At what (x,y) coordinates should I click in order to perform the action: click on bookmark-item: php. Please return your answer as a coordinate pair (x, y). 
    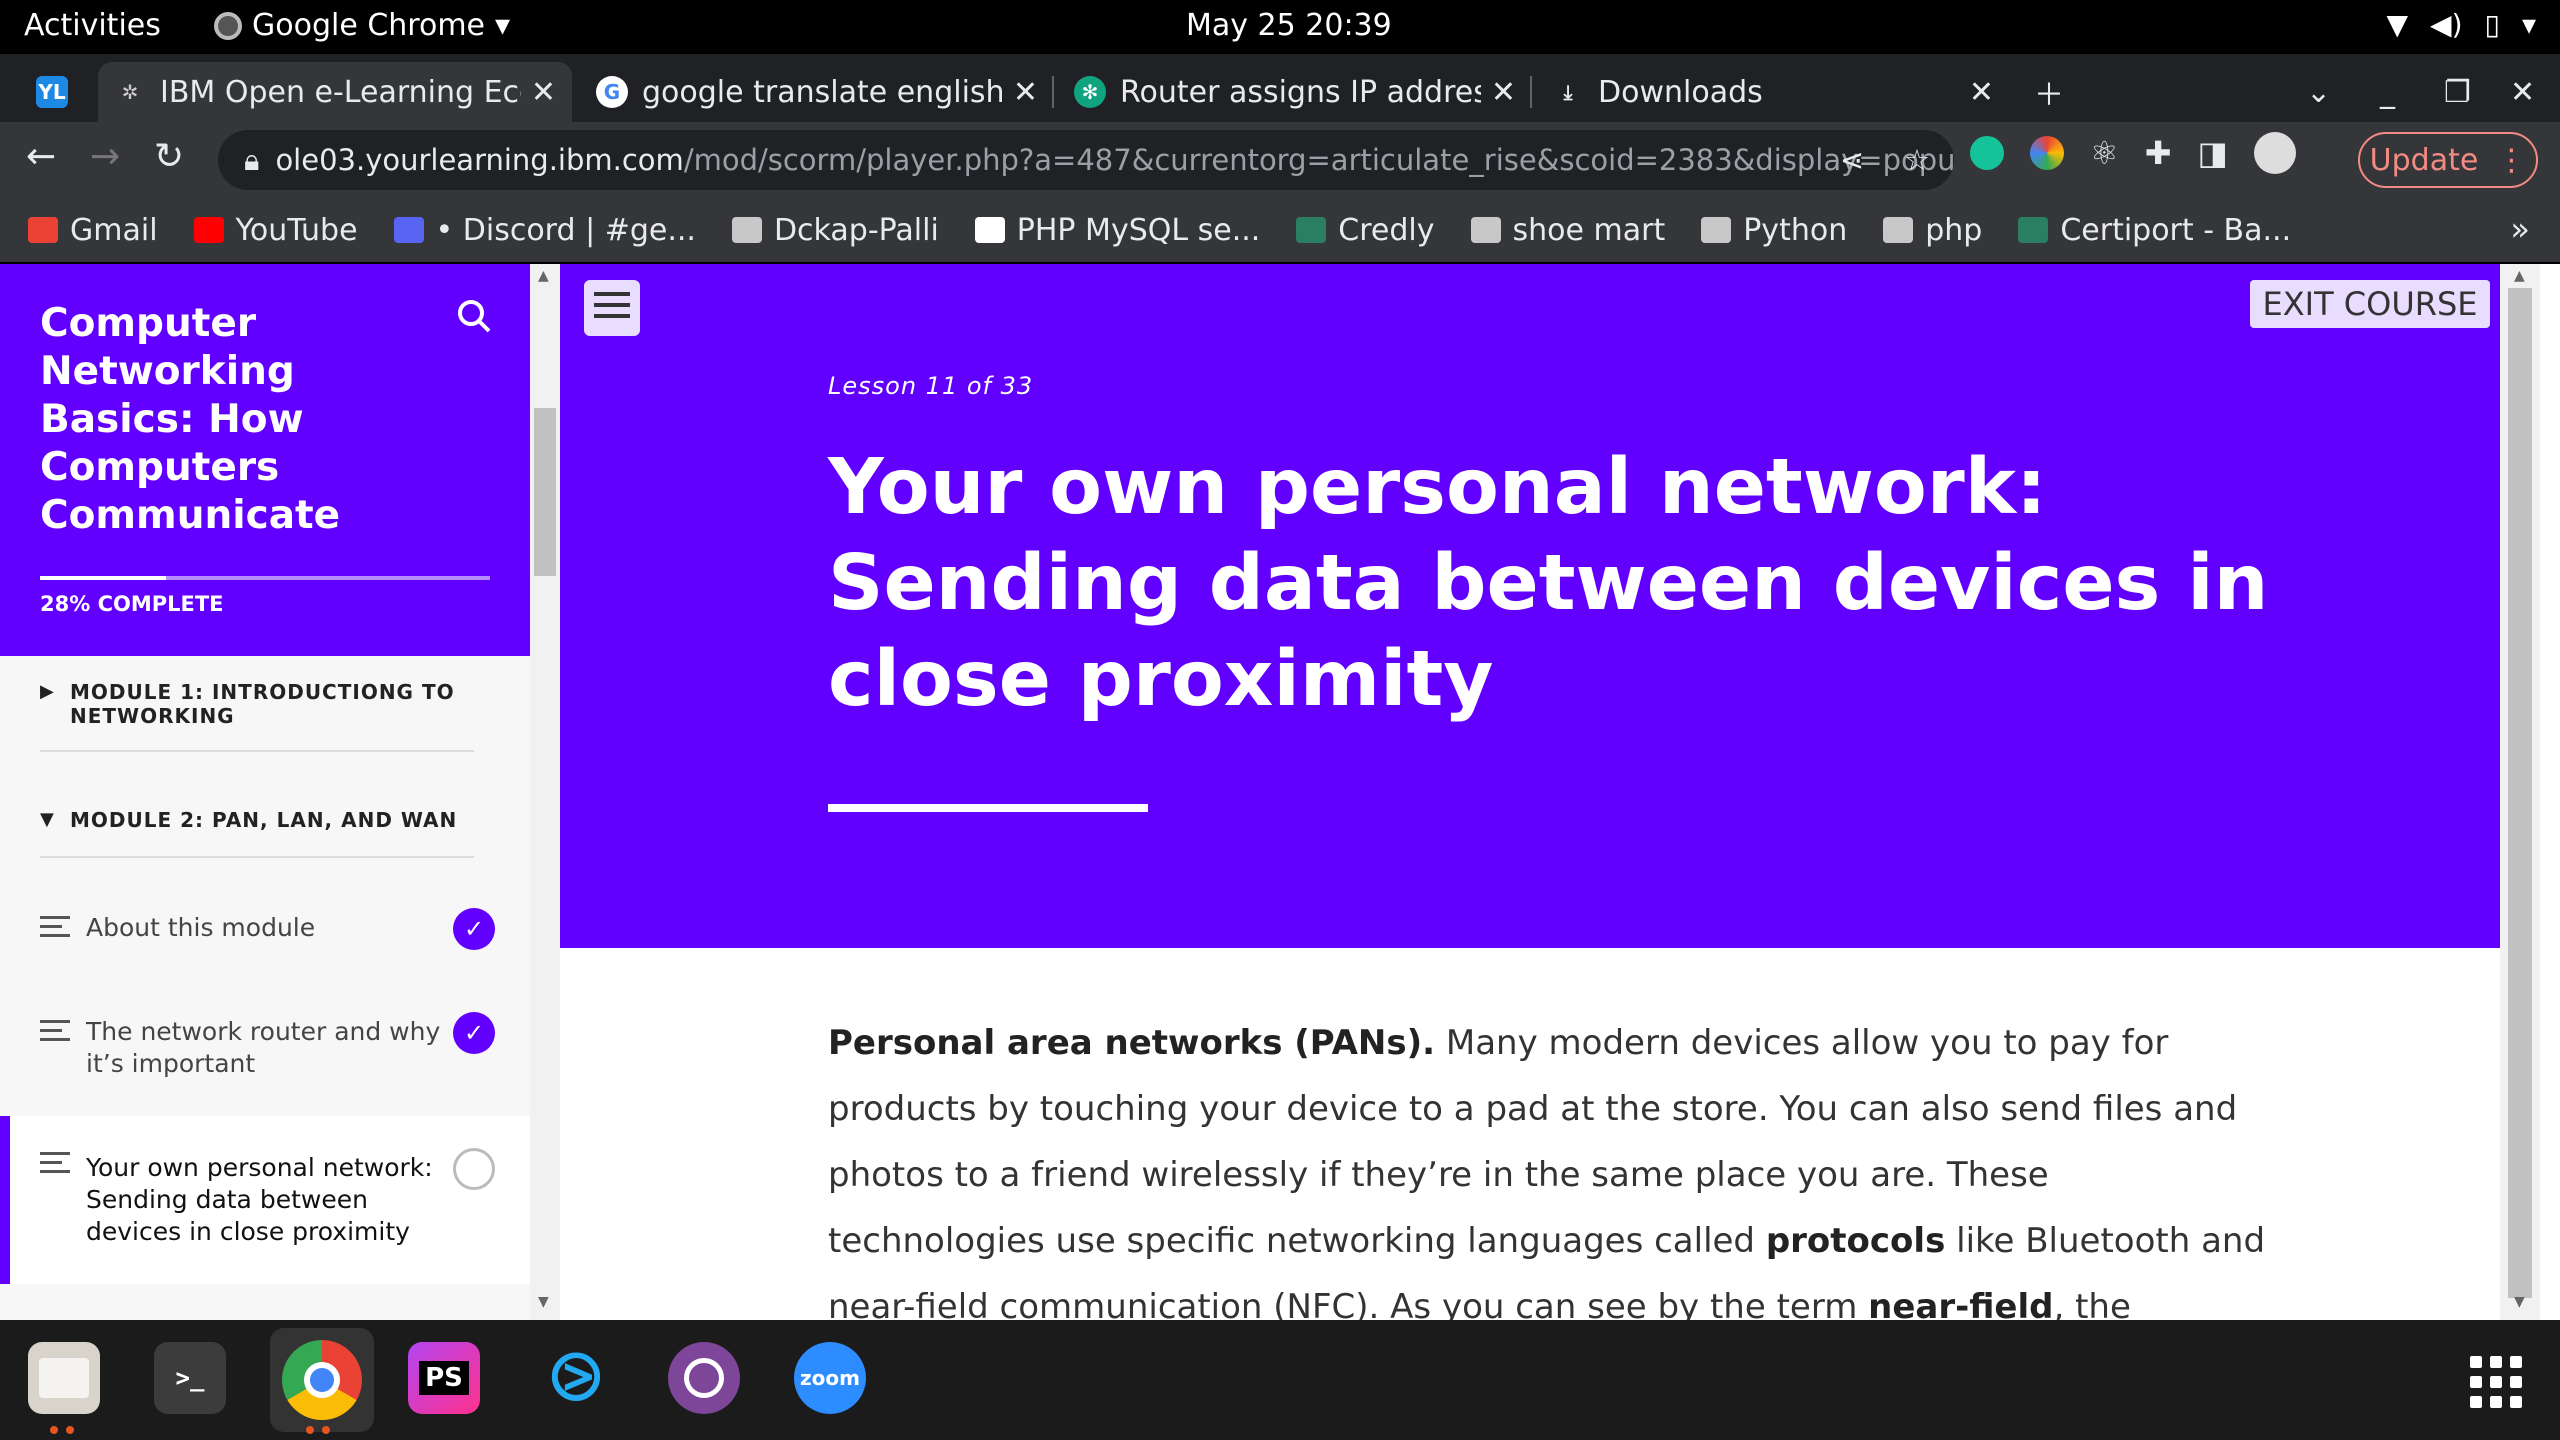
    Looking at the image, I should click on (1932, 230).